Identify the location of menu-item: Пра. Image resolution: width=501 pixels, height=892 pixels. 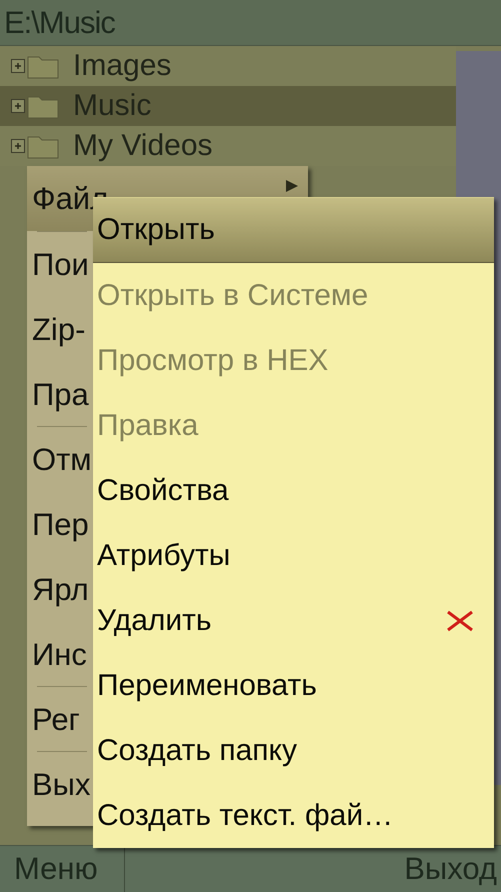
(60, 394).